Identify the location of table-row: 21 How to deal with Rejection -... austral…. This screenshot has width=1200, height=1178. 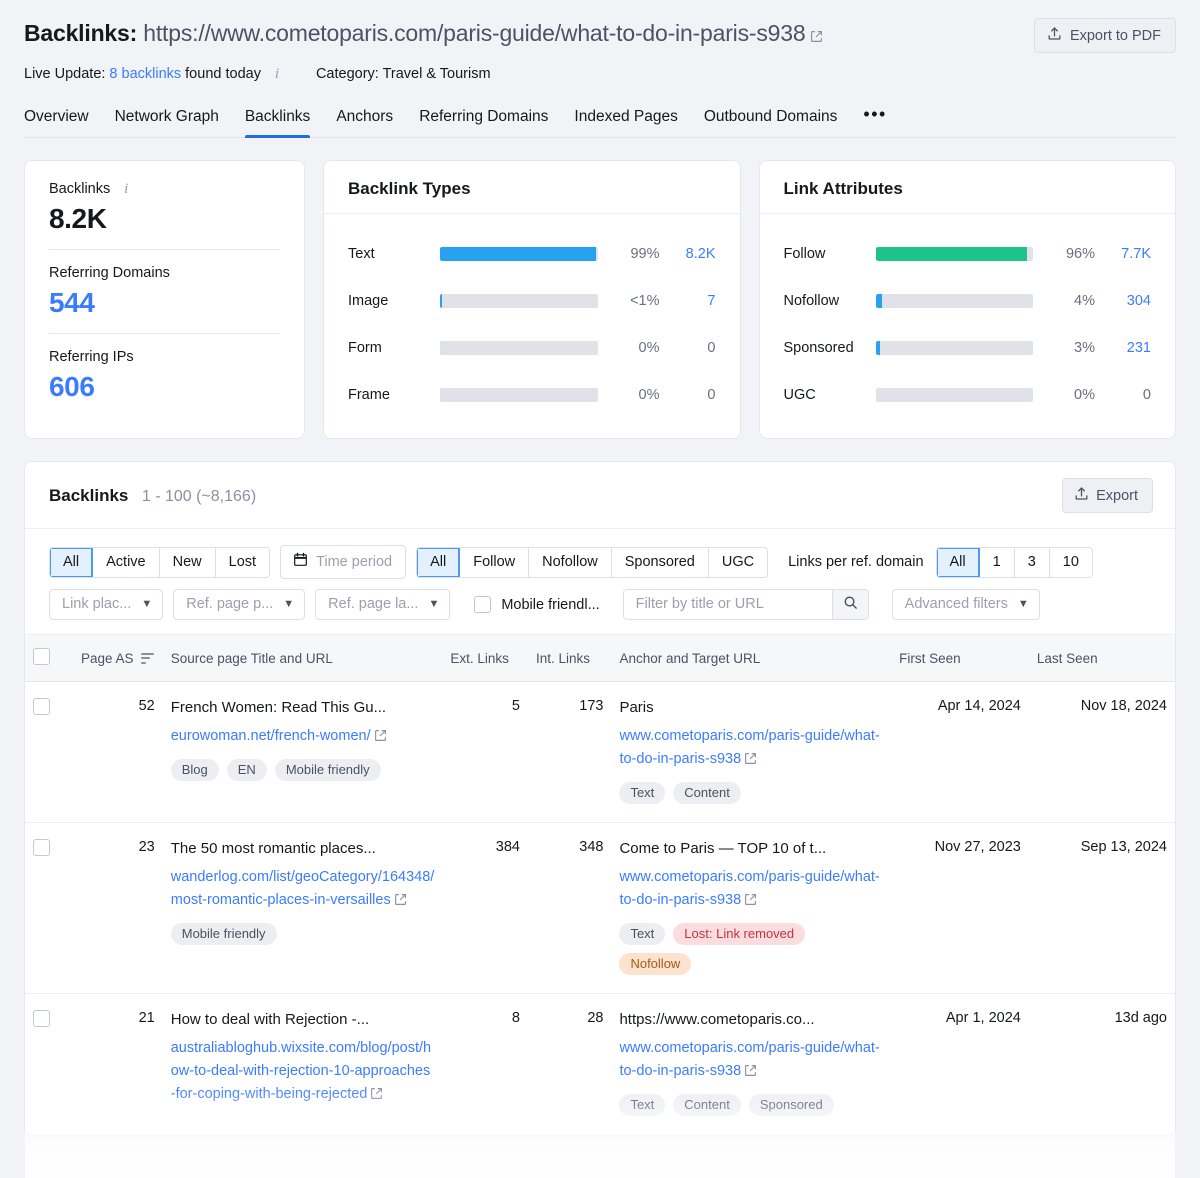
(600, 1064).